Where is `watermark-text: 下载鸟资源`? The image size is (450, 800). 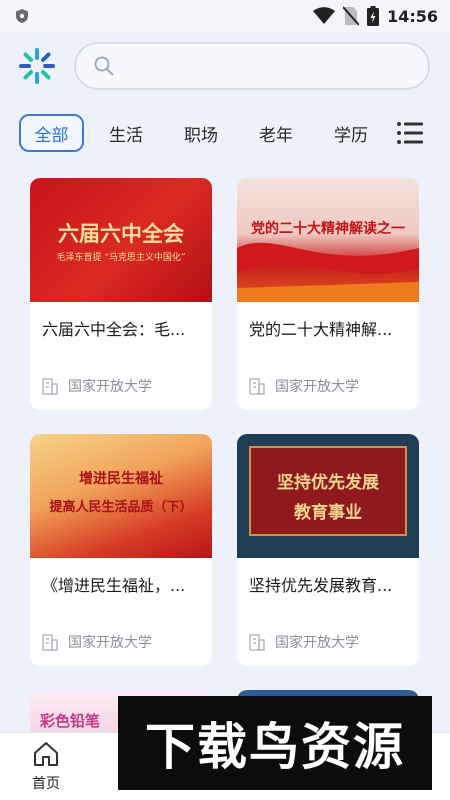
watermark-text: 下载鸟资源 is located at coordinates (275, 747).